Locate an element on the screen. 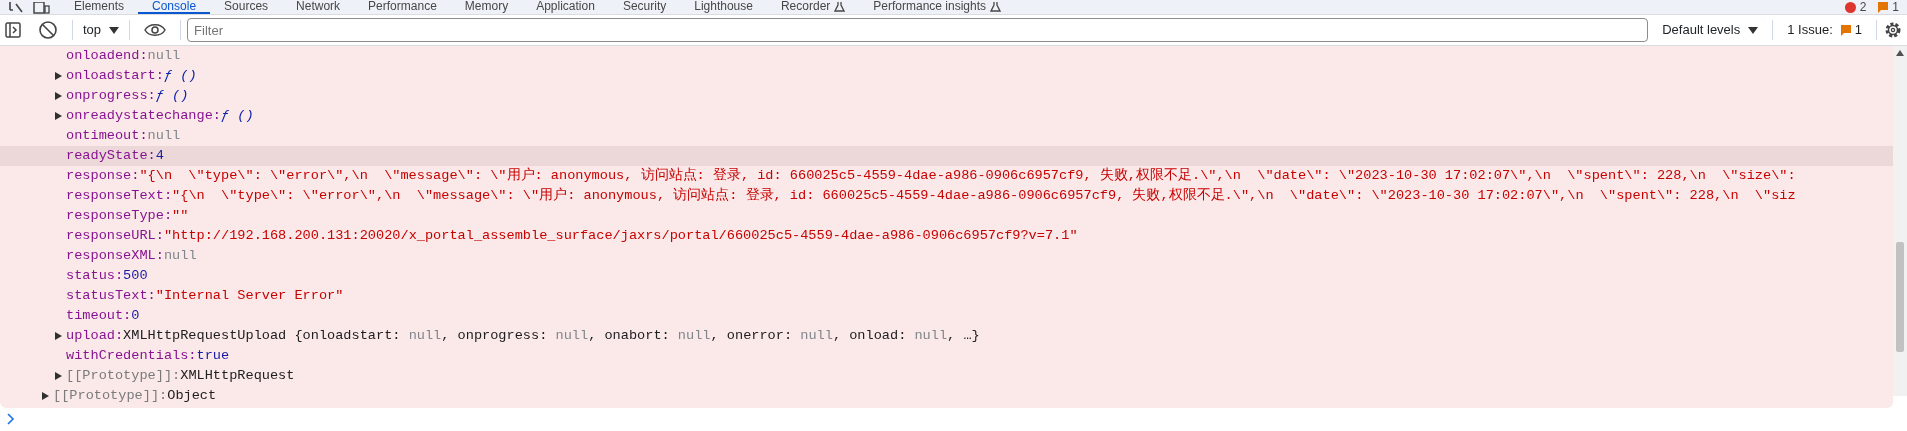 The height and width of the screenshot is (431, 1907). property-key: upload: is located at coordinates (95, 336).